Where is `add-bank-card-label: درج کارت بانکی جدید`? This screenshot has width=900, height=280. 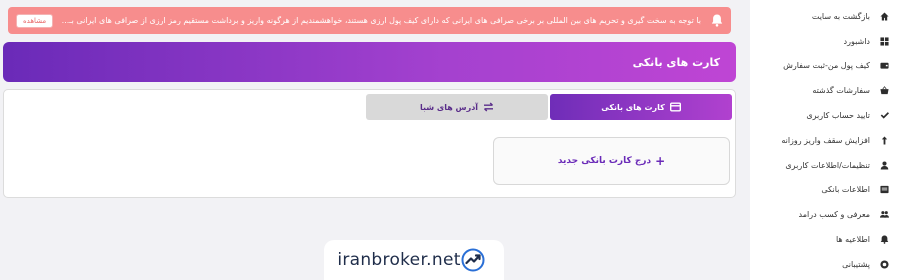 add-bank-card-label: درج کارت بانکی جدید is located at coordinates (604, 161).